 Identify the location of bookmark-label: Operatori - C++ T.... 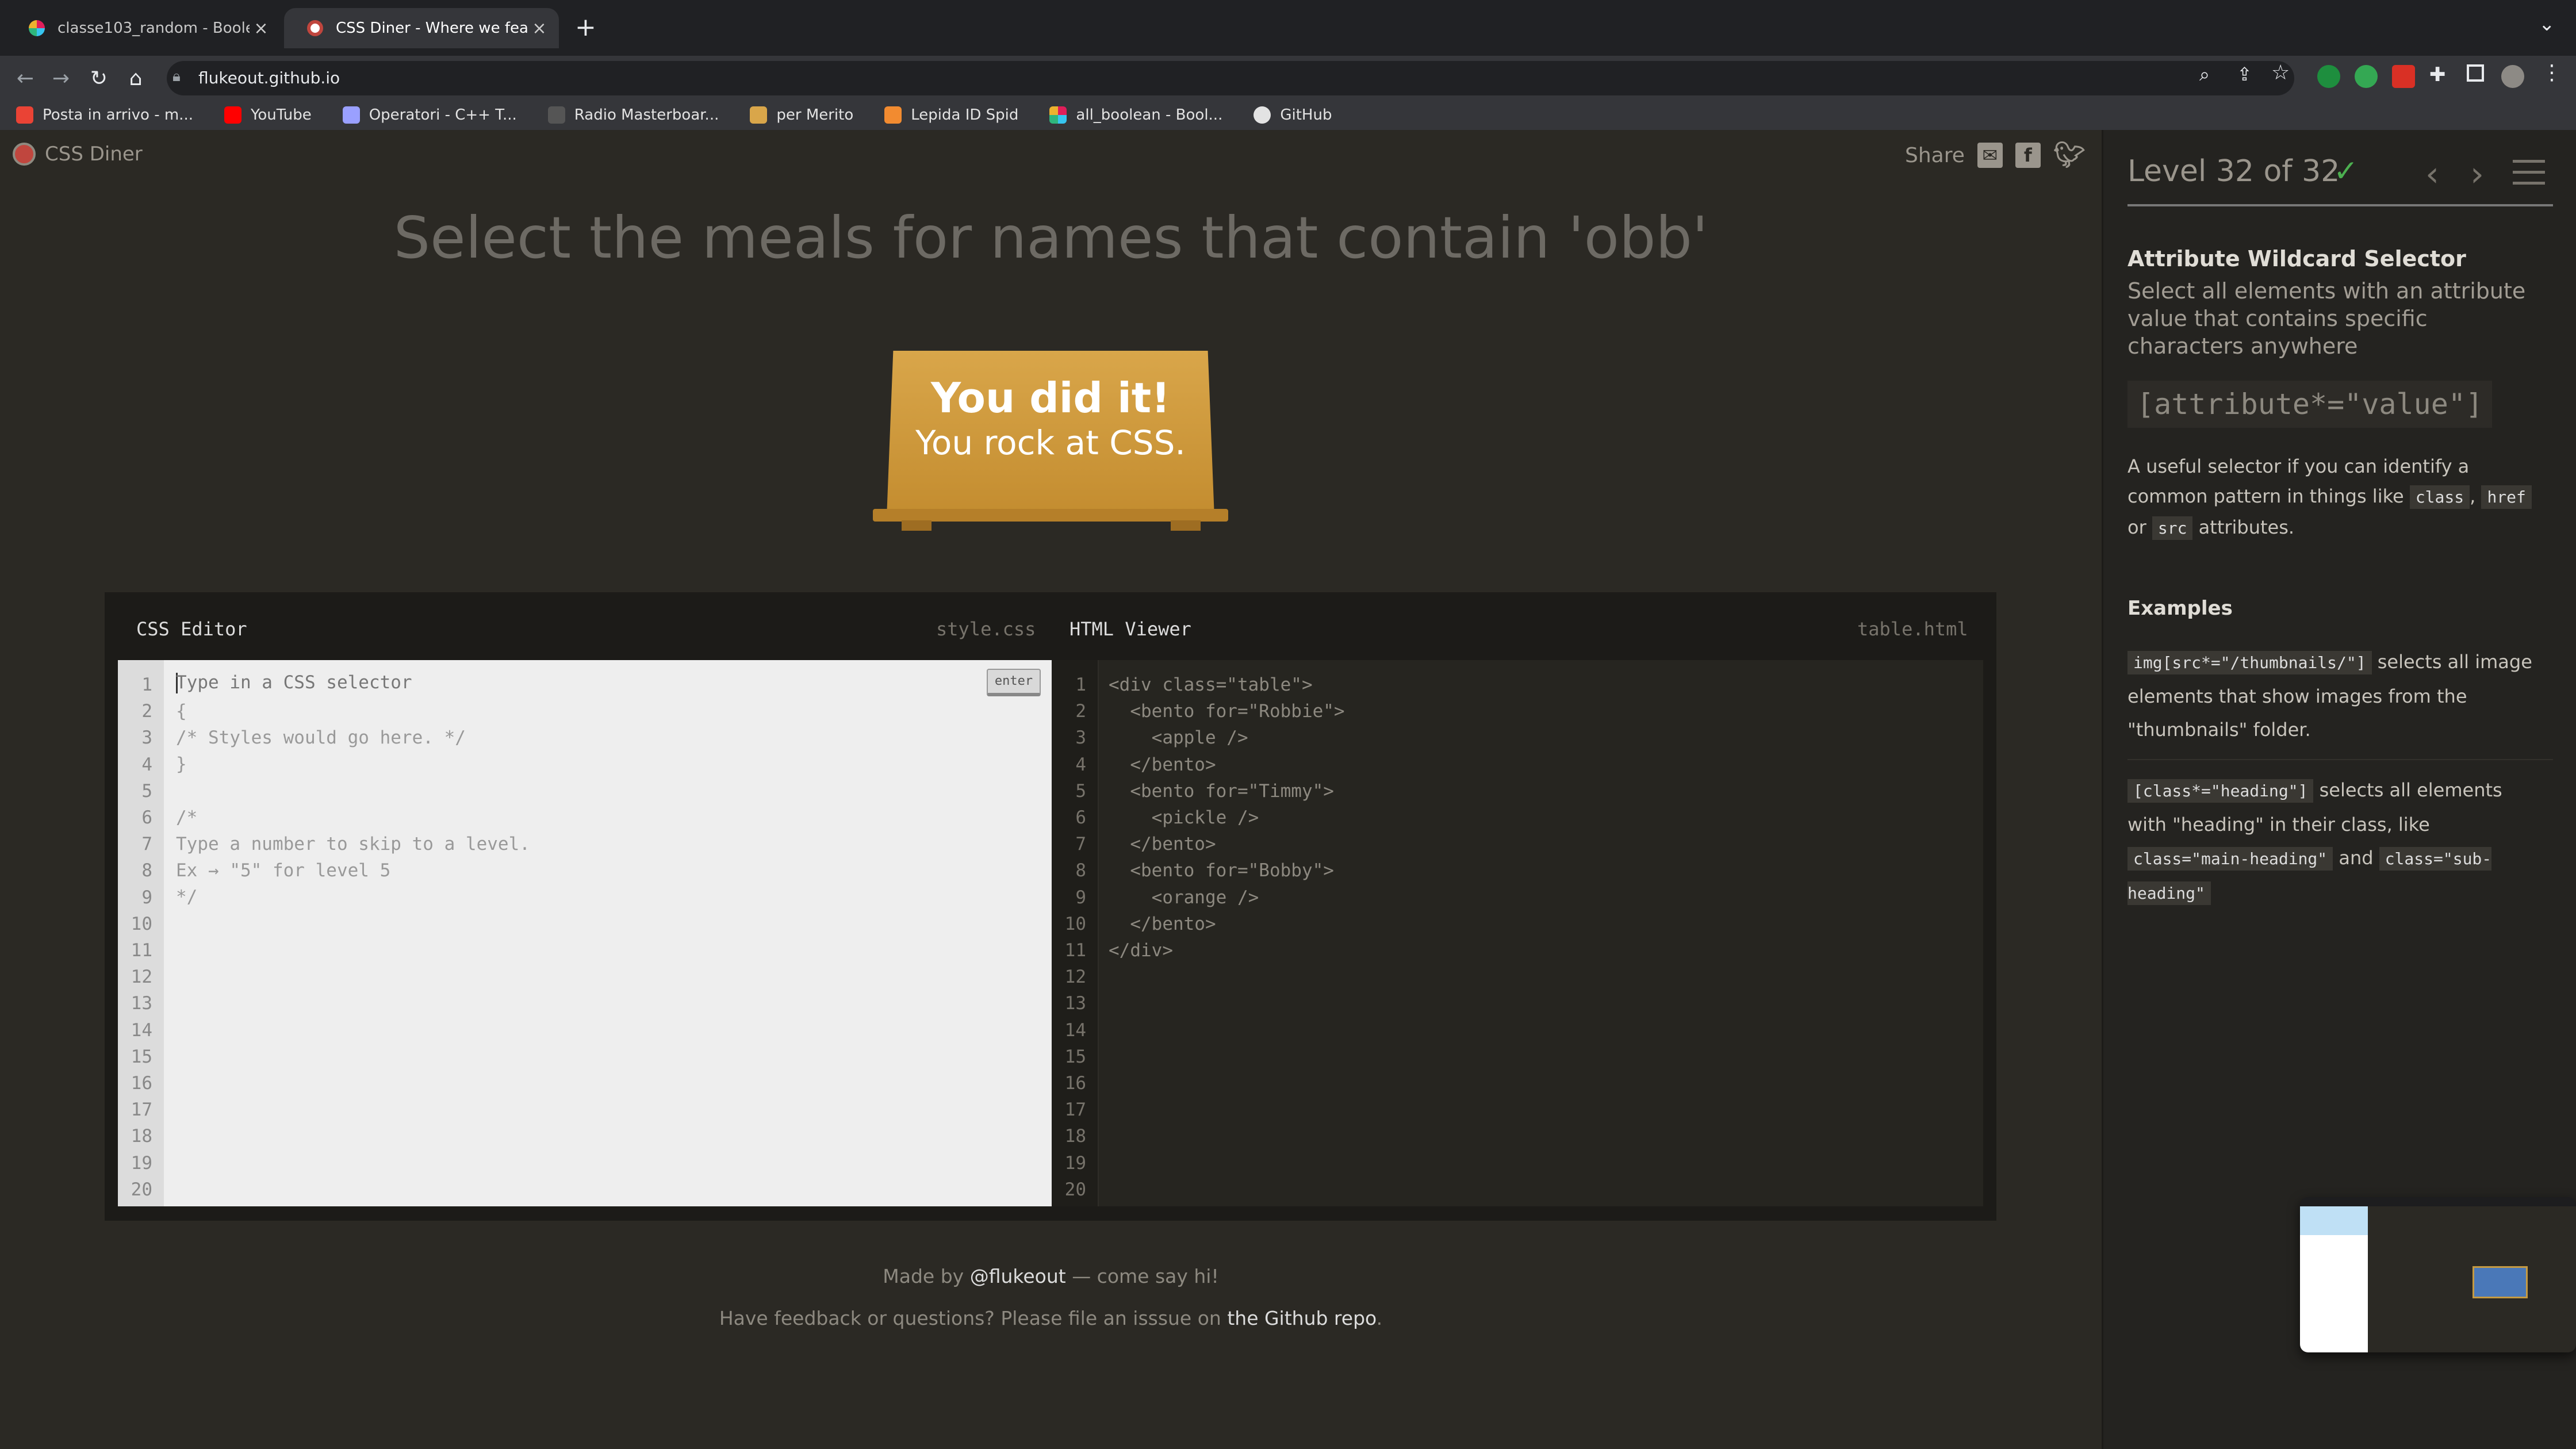
(443, 115).